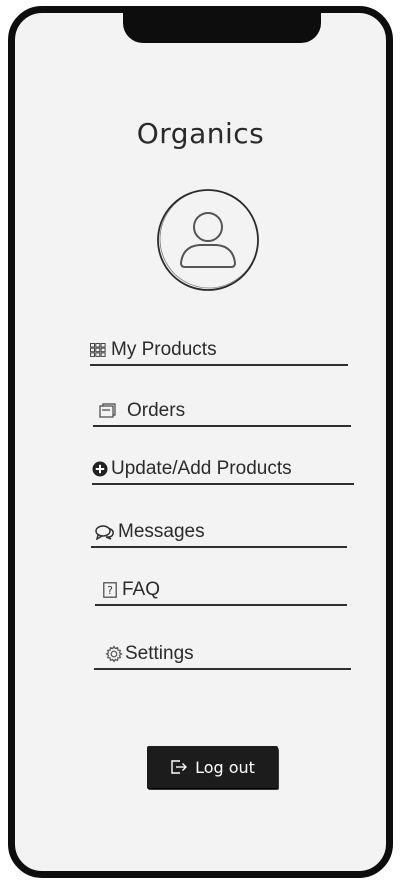 Image resolution: width=409 pixels, height=888 pixels. I want to click on menu-item-faq: ? FAQ, so click(221, 591).